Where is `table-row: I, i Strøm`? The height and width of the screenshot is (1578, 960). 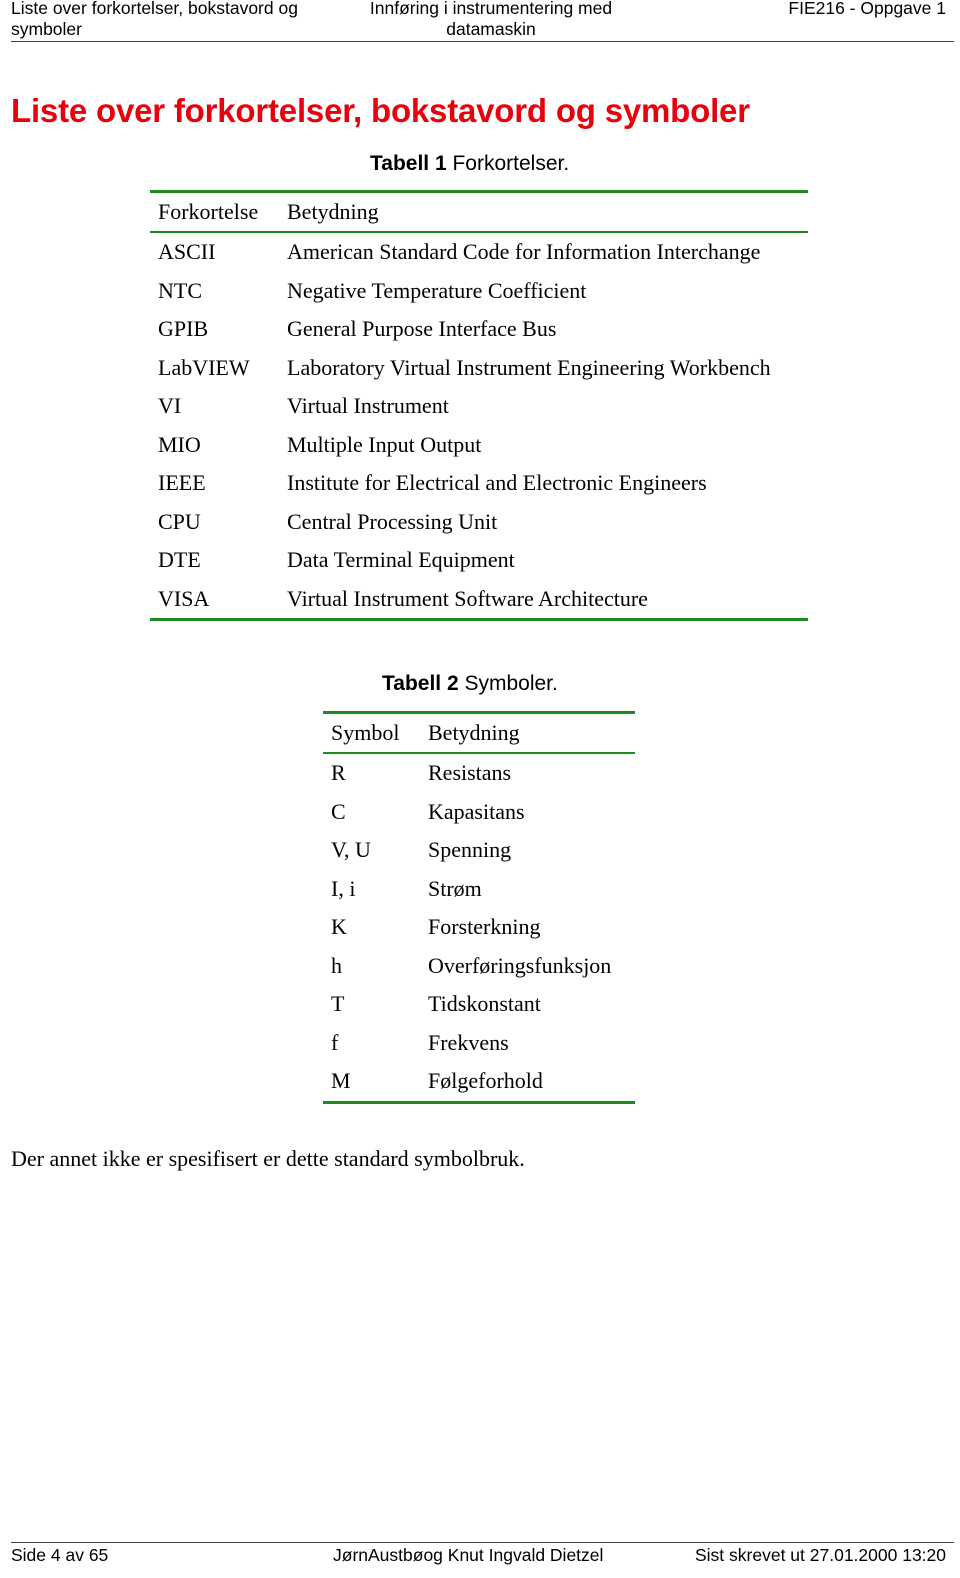
table-row: I, i Strøm is located at coordinates (479, 889).